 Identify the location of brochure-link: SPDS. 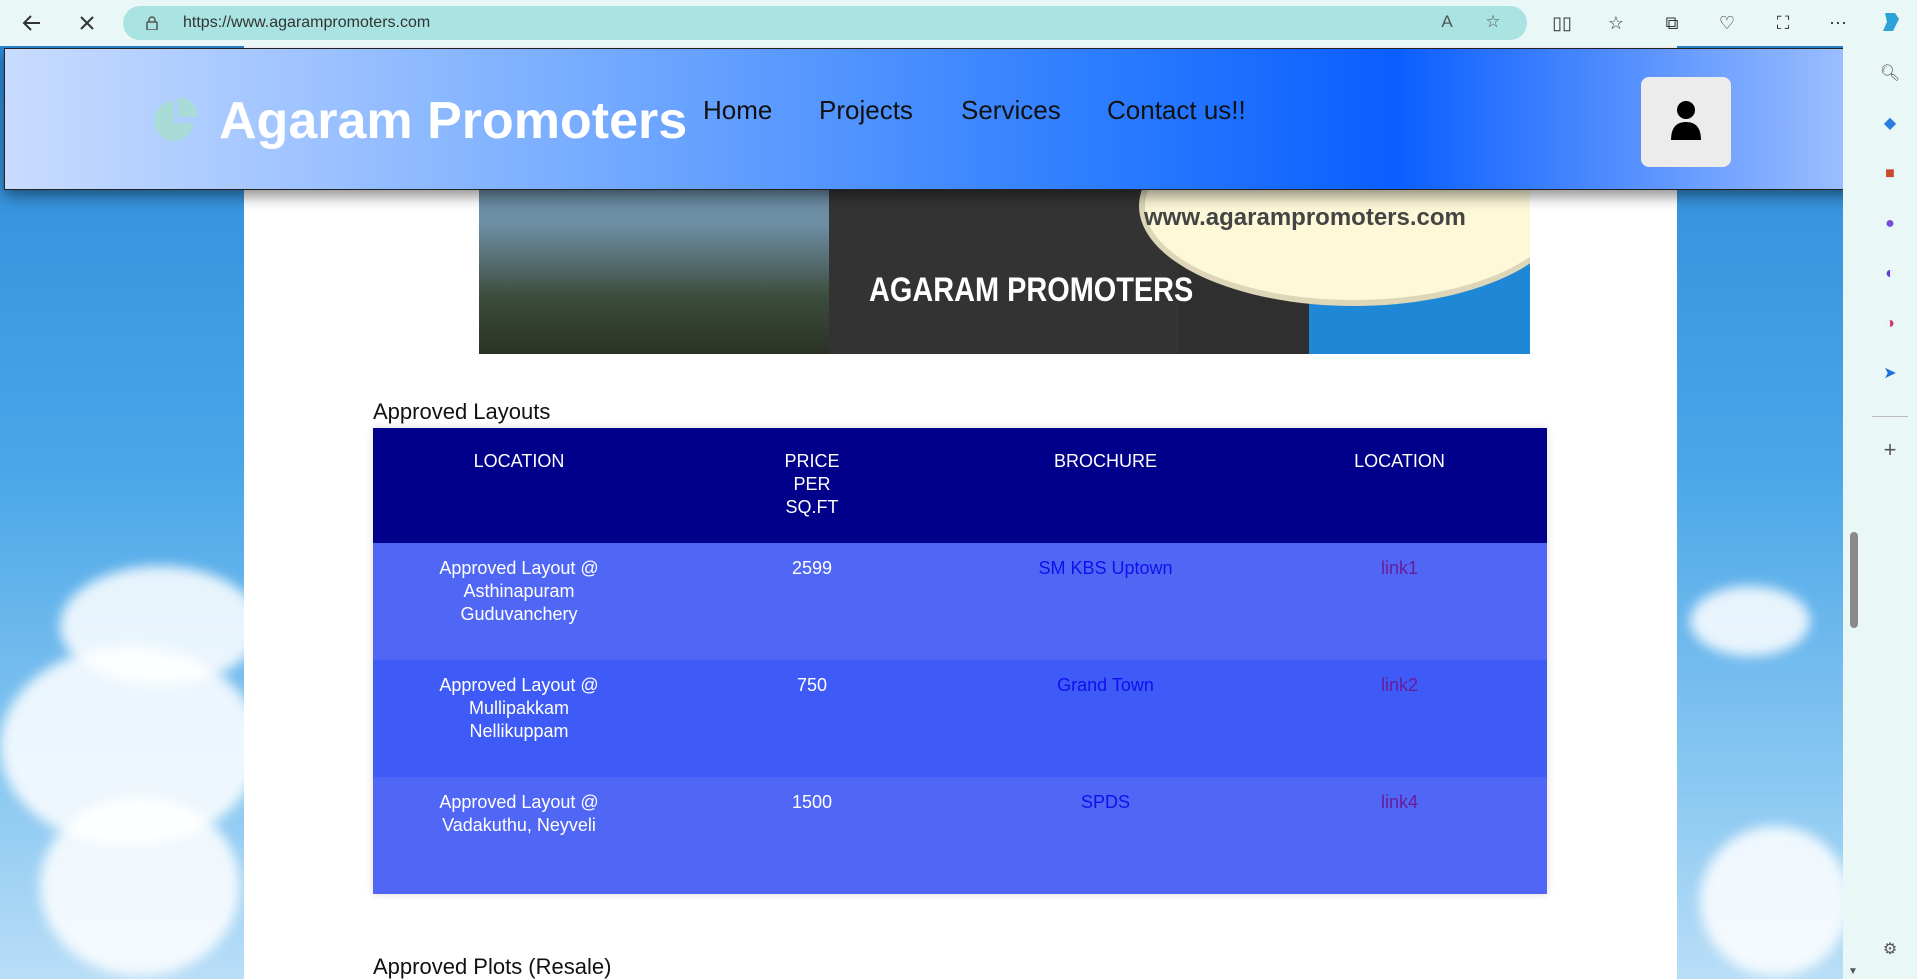
(1105, 802).